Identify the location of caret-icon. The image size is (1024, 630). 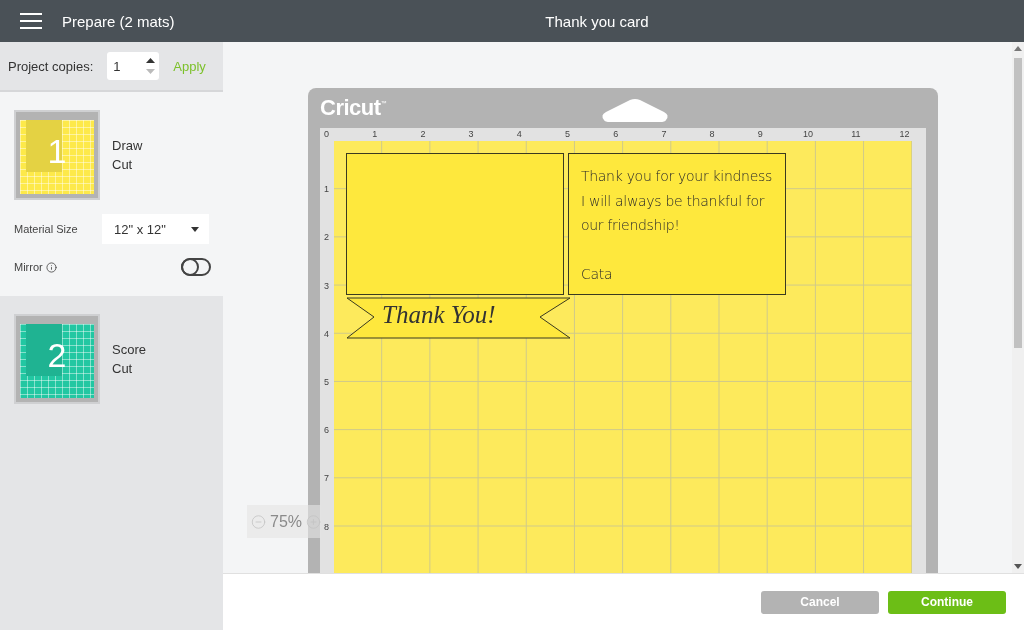
(195, 229).